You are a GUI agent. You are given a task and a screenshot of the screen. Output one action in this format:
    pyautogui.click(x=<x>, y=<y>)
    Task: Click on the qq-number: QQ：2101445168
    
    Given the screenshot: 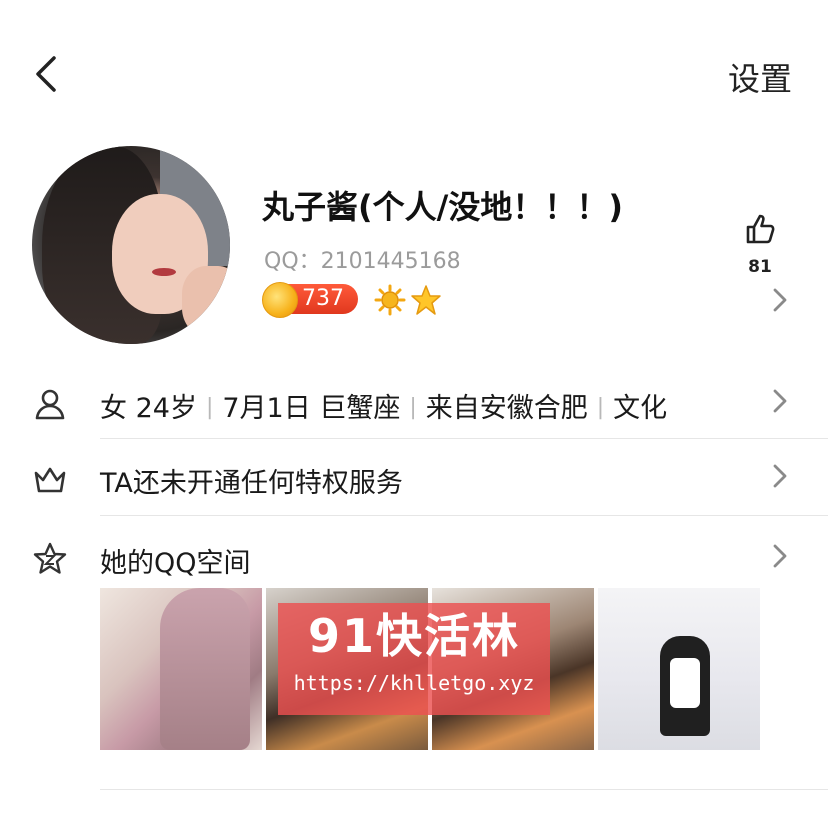 What is the action you would take?
    pyautogui.click(x=362, y=261)
    